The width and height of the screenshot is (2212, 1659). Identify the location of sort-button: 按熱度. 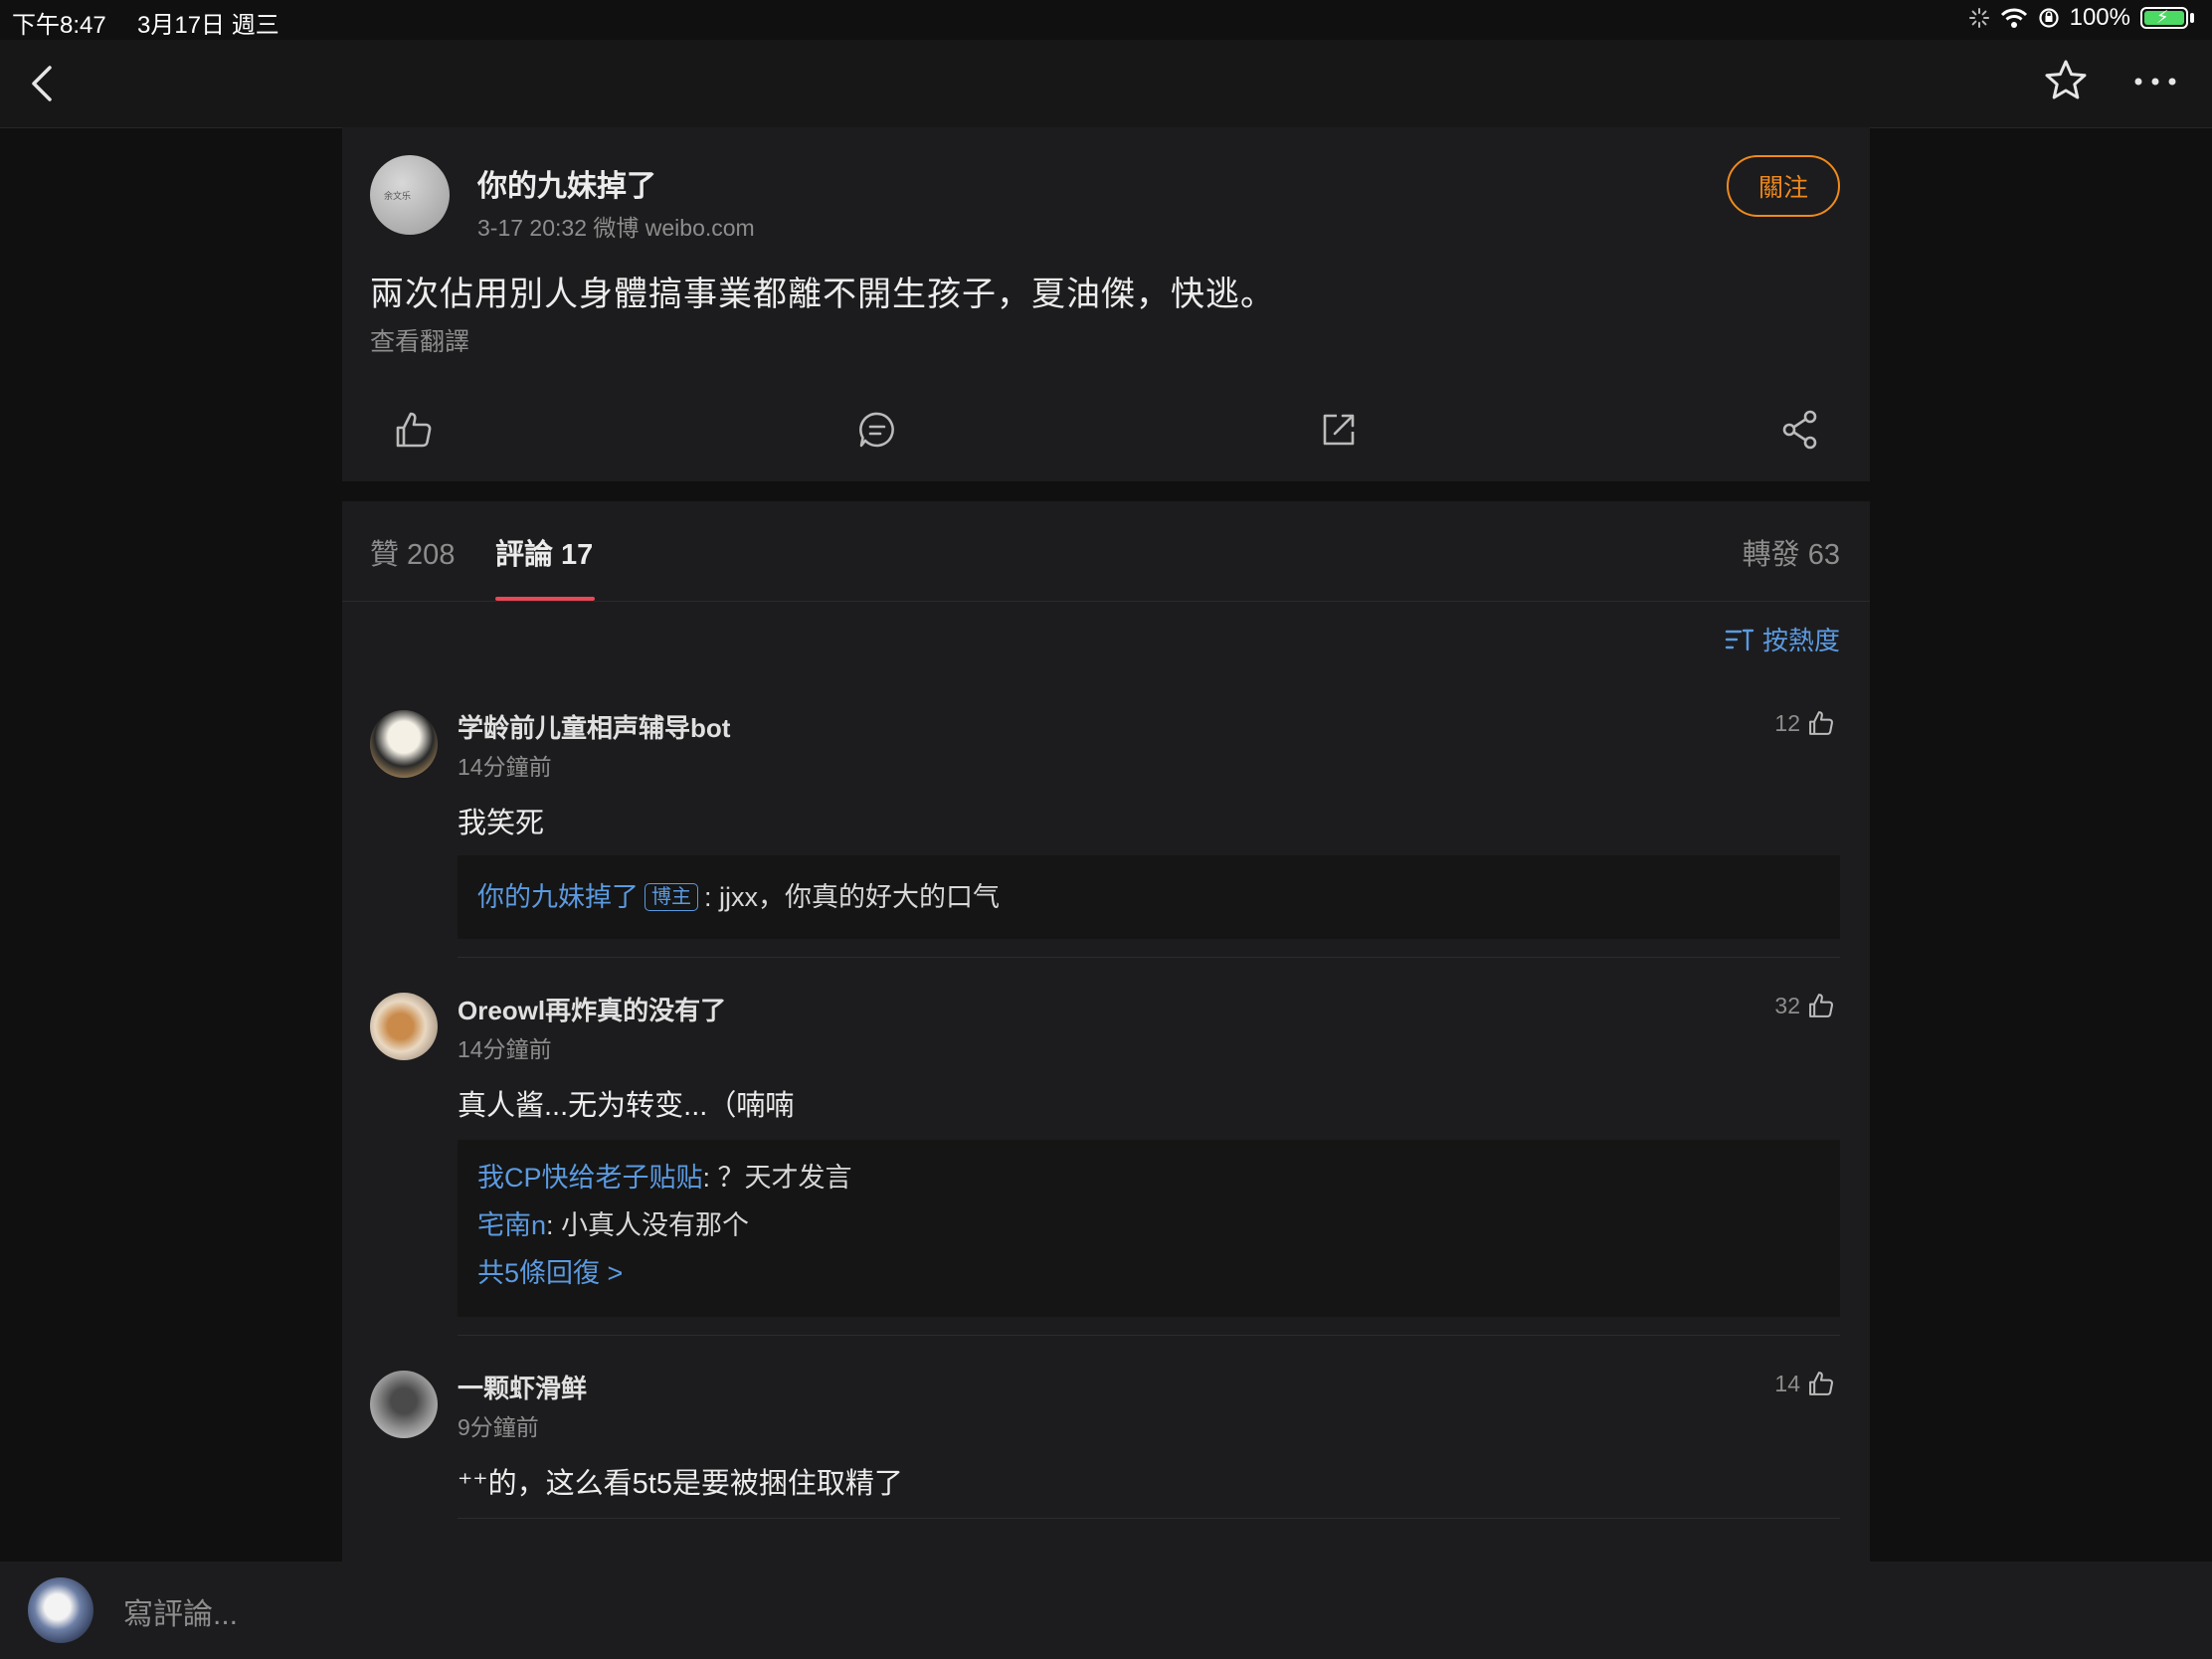
(1782, 639).